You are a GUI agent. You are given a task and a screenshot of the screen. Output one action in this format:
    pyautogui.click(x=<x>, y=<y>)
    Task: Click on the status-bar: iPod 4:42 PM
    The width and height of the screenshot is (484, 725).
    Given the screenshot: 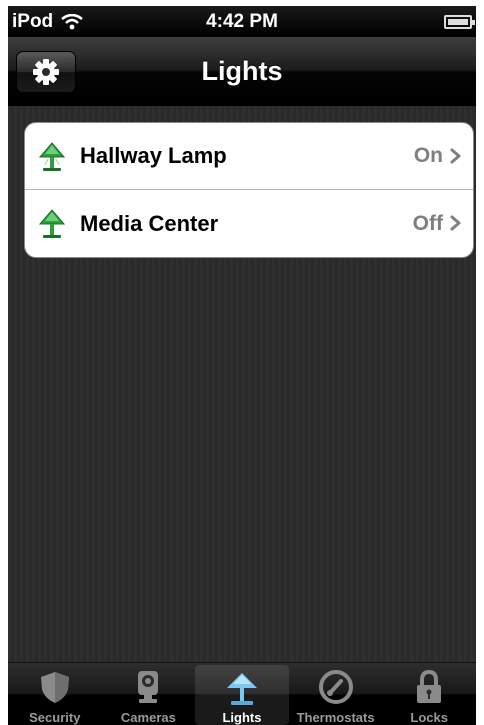 What is the action you would take?
    pyautogui.click(x=242, y=21)
    